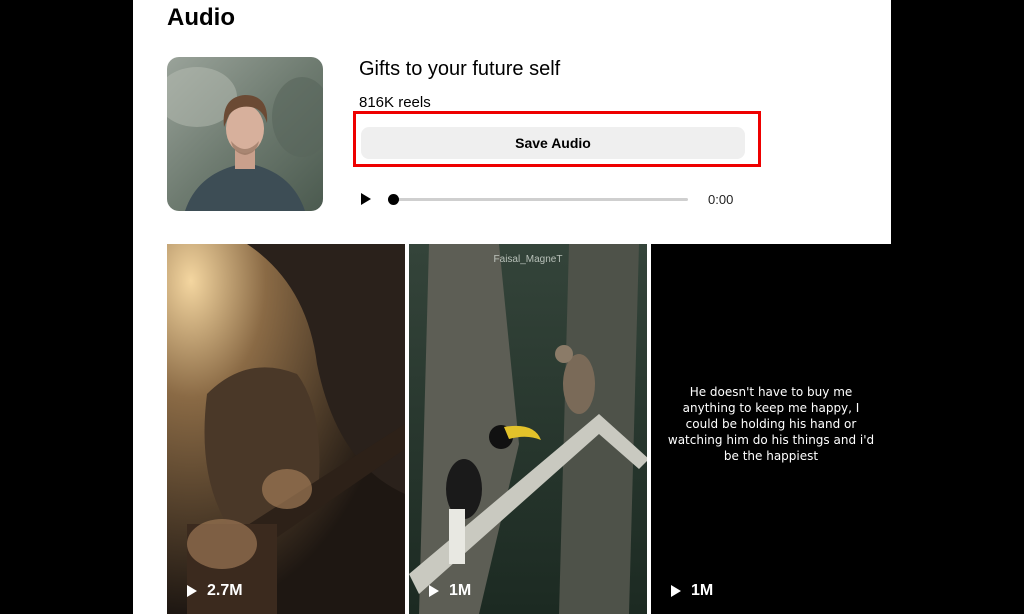 This screenshot has width=1024, height=614. What do you see at coordinates (460, 69) in the screenshot?
I see `audio-title: Gifts to your future self` at bounding box center [460, 69].